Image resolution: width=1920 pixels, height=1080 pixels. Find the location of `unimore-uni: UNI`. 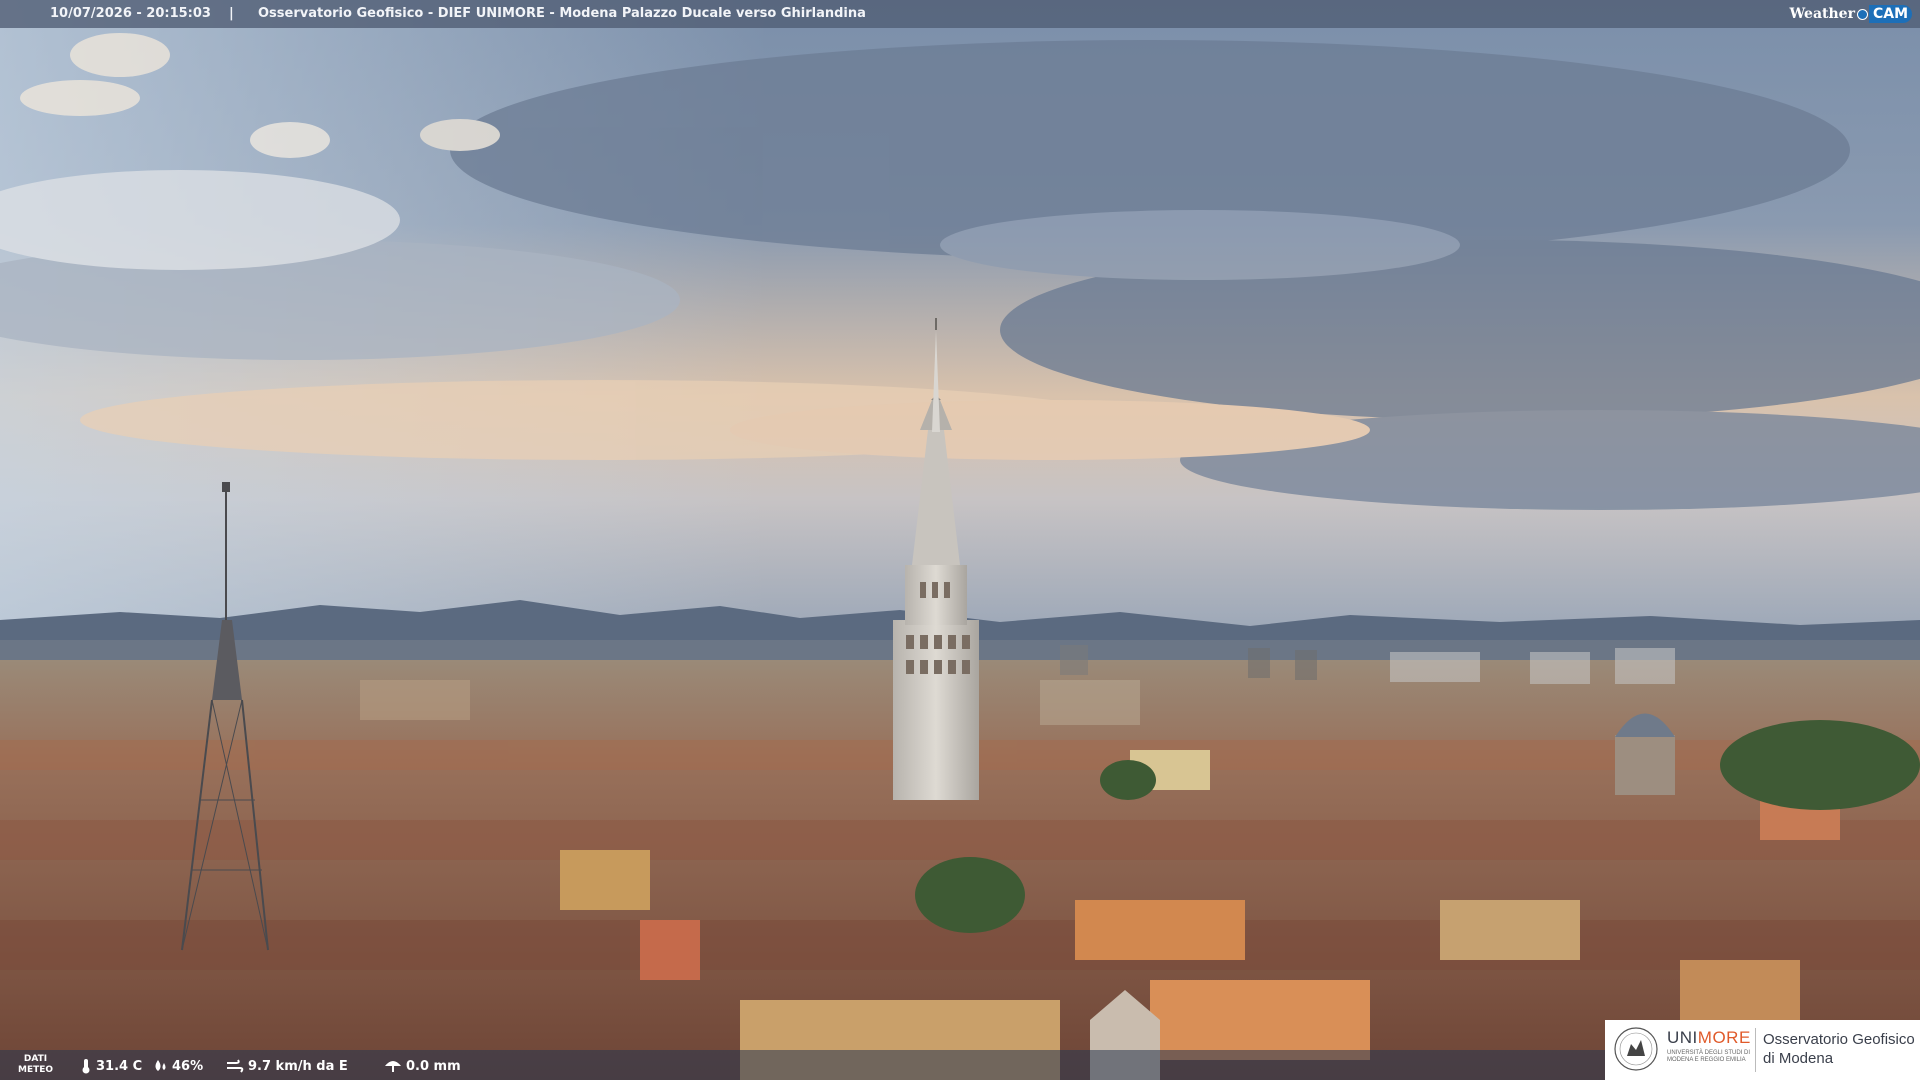

unimore-uni: UNI is located at coordinates (1682, 1037).